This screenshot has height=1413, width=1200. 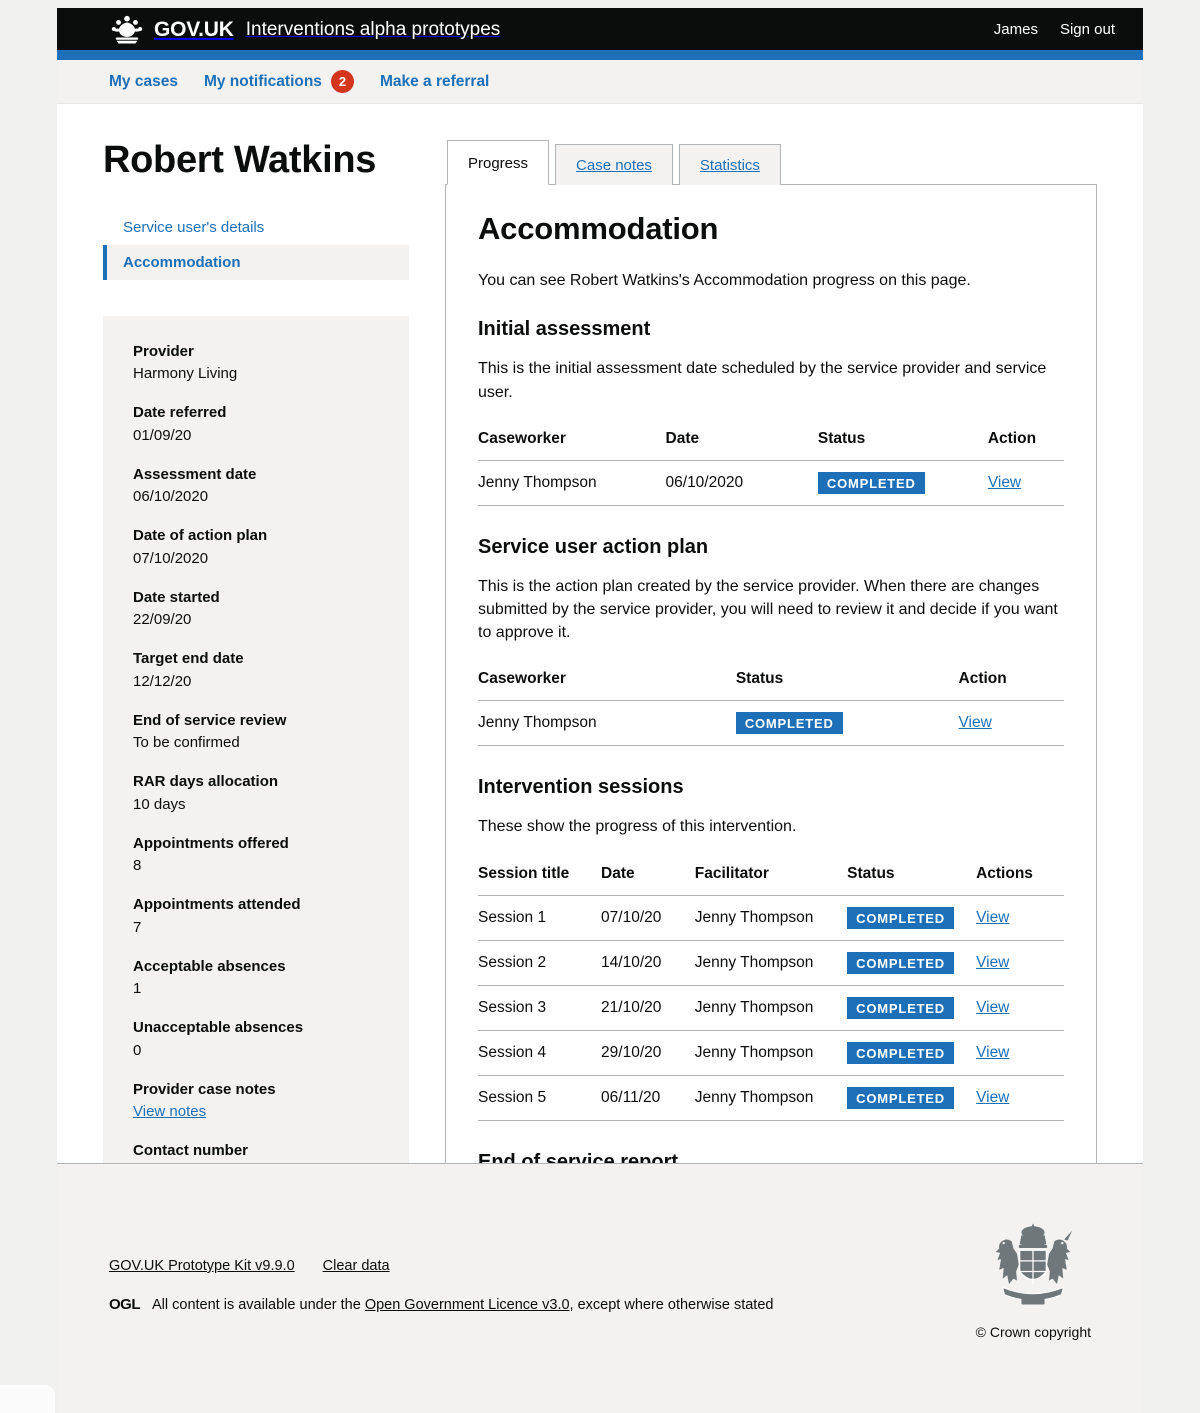 I want to click on detail-label: Assessment date, so click(x=195, y=474).